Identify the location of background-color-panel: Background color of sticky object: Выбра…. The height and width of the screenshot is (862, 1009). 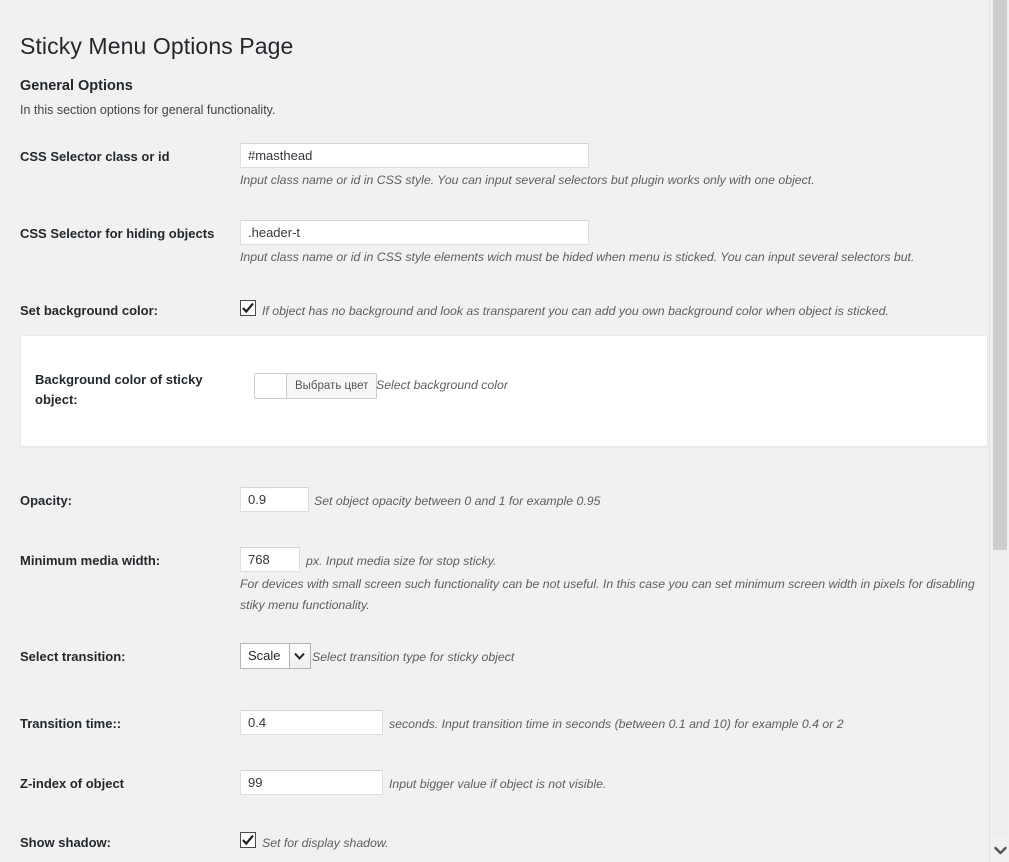
(504, 391).